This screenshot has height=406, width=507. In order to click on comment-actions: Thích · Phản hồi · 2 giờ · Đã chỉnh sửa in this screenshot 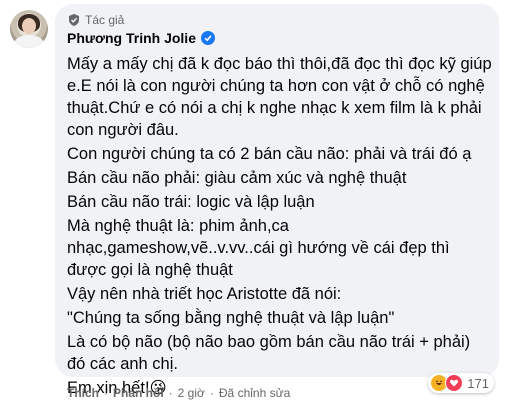, I will do `click(178, 393)`.